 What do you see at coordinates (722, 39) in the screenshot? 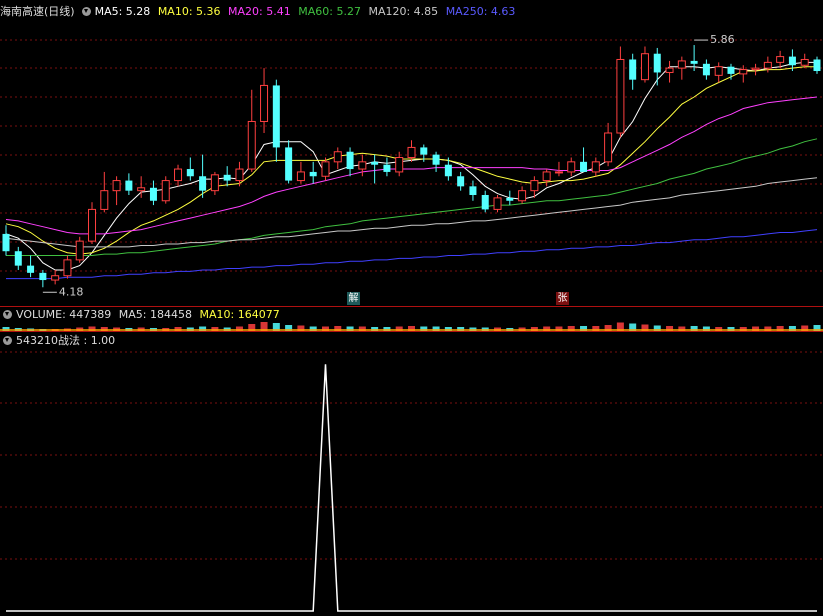
I see `price-annotation: 5.86` at bounding box center [722, 39].